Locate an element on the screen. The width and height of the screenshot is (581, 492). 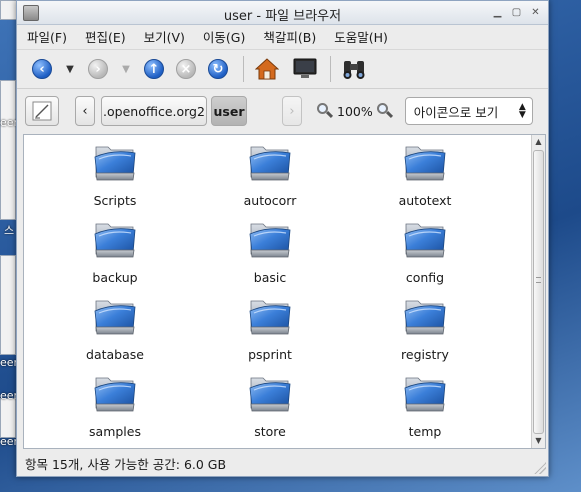
folder-item: temp is located at coordinates (425, 410).